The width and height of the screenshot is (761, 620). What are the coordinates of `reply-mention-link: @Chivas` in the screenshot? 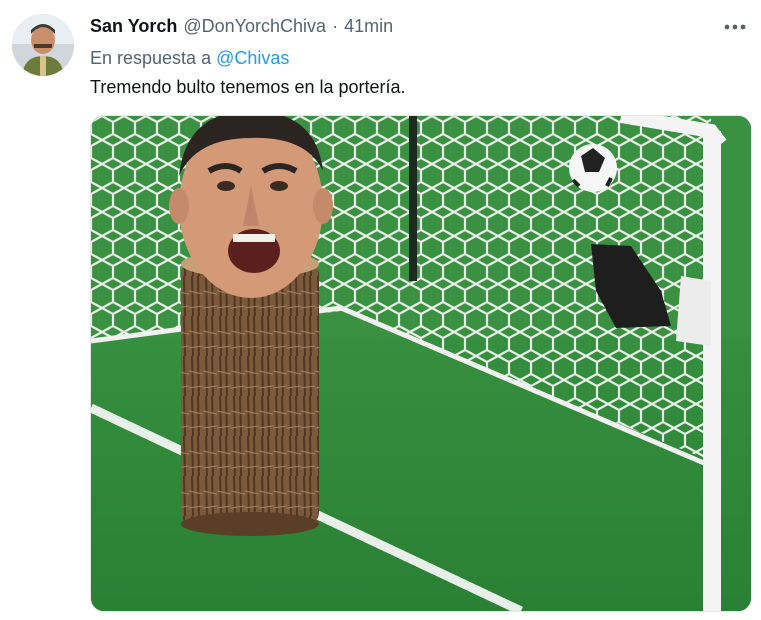 It's located at (252, 58).